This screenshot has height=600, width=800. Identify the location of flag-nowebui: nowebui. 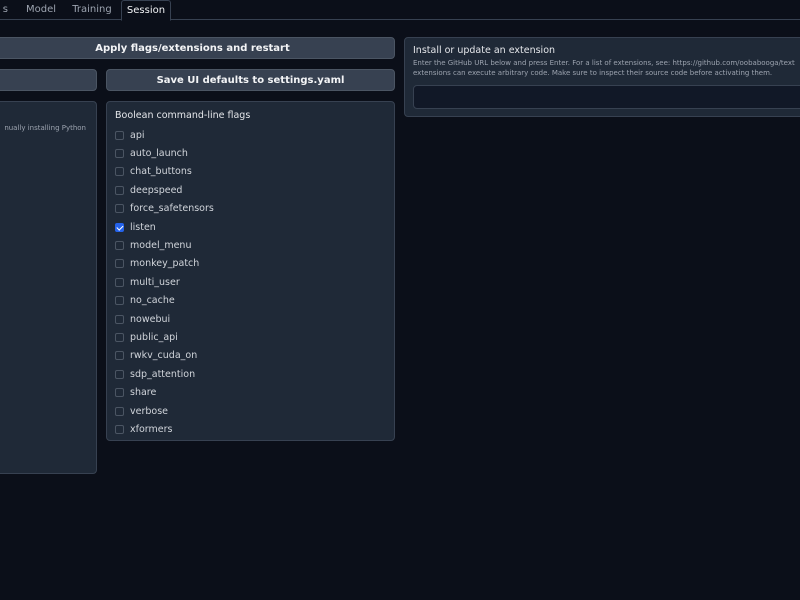
(250, 319).